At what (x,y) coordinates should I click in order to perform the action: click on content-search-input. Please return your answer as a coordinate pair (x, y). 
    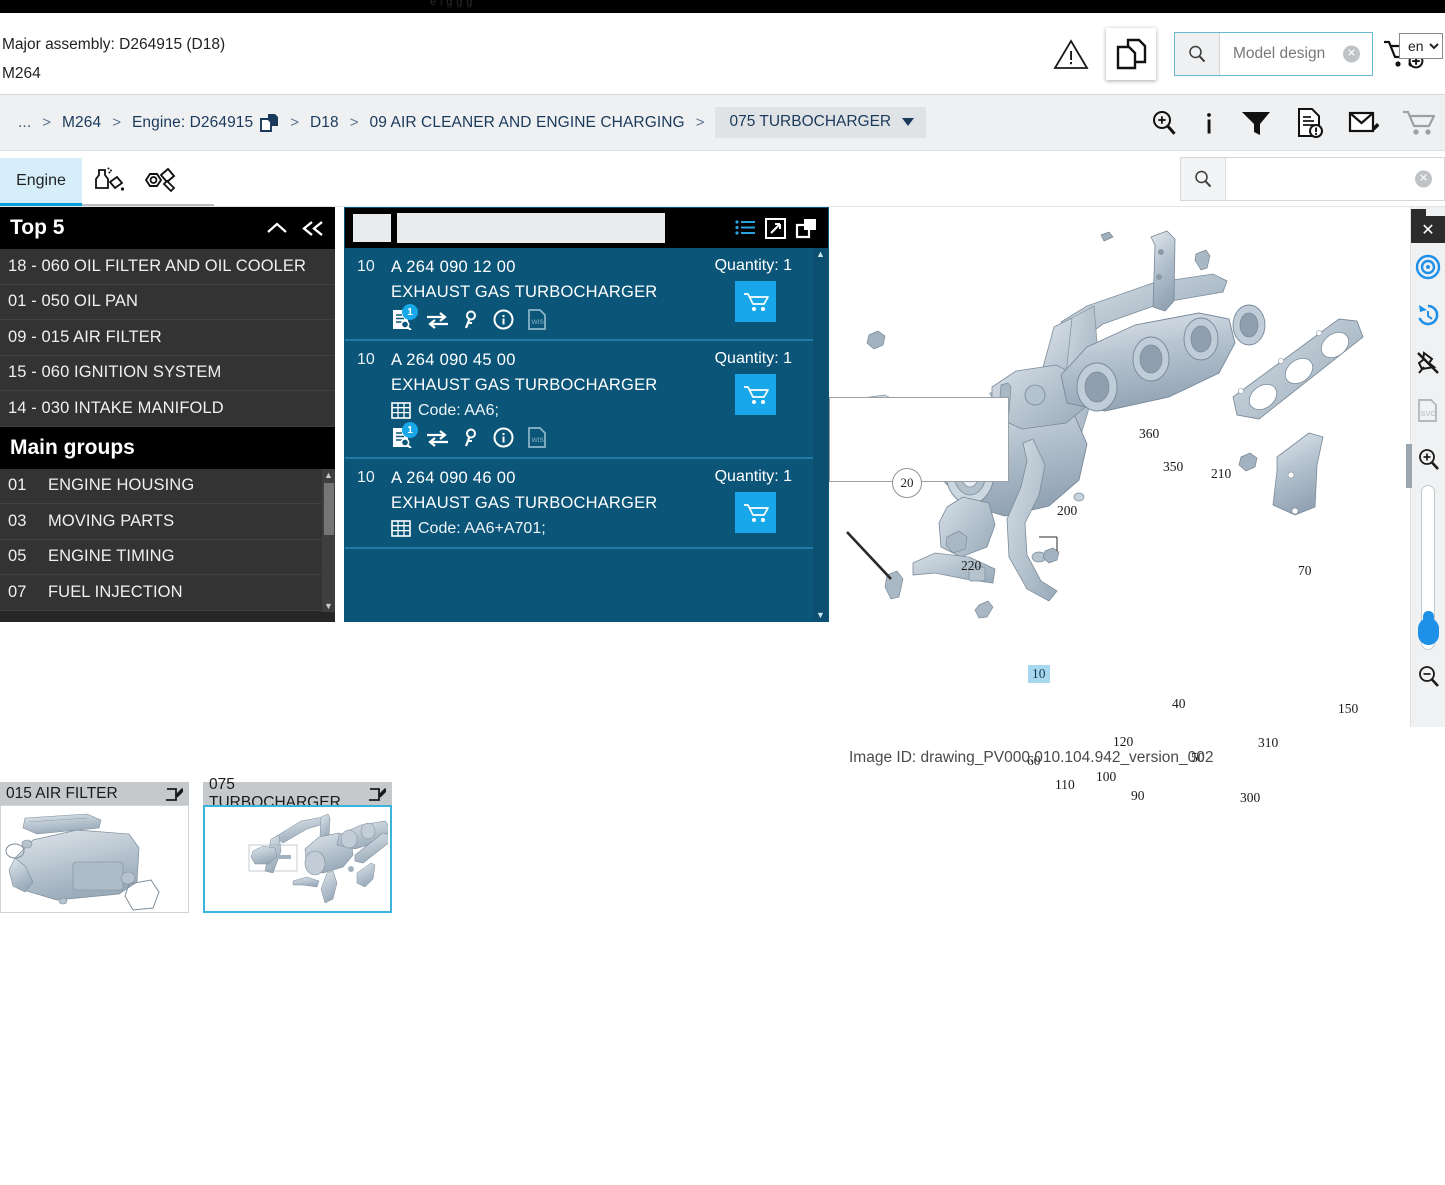
    Looking at the image, I should click on (1318, 179).